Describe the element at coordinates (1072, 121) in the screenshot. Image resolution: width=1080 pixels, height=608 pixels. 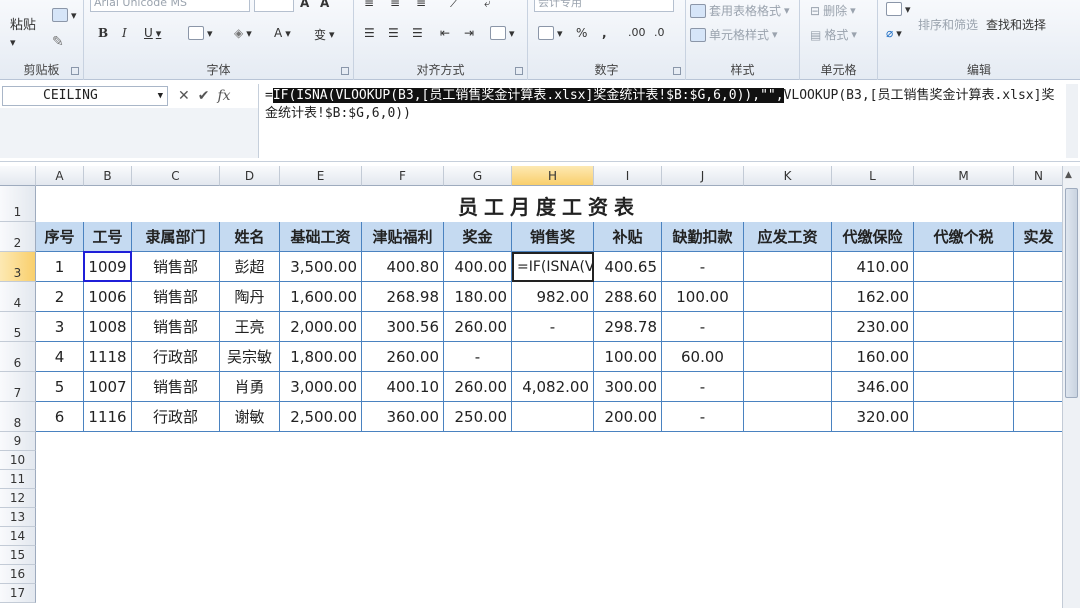
I see `formula-scrollbar` at that location.